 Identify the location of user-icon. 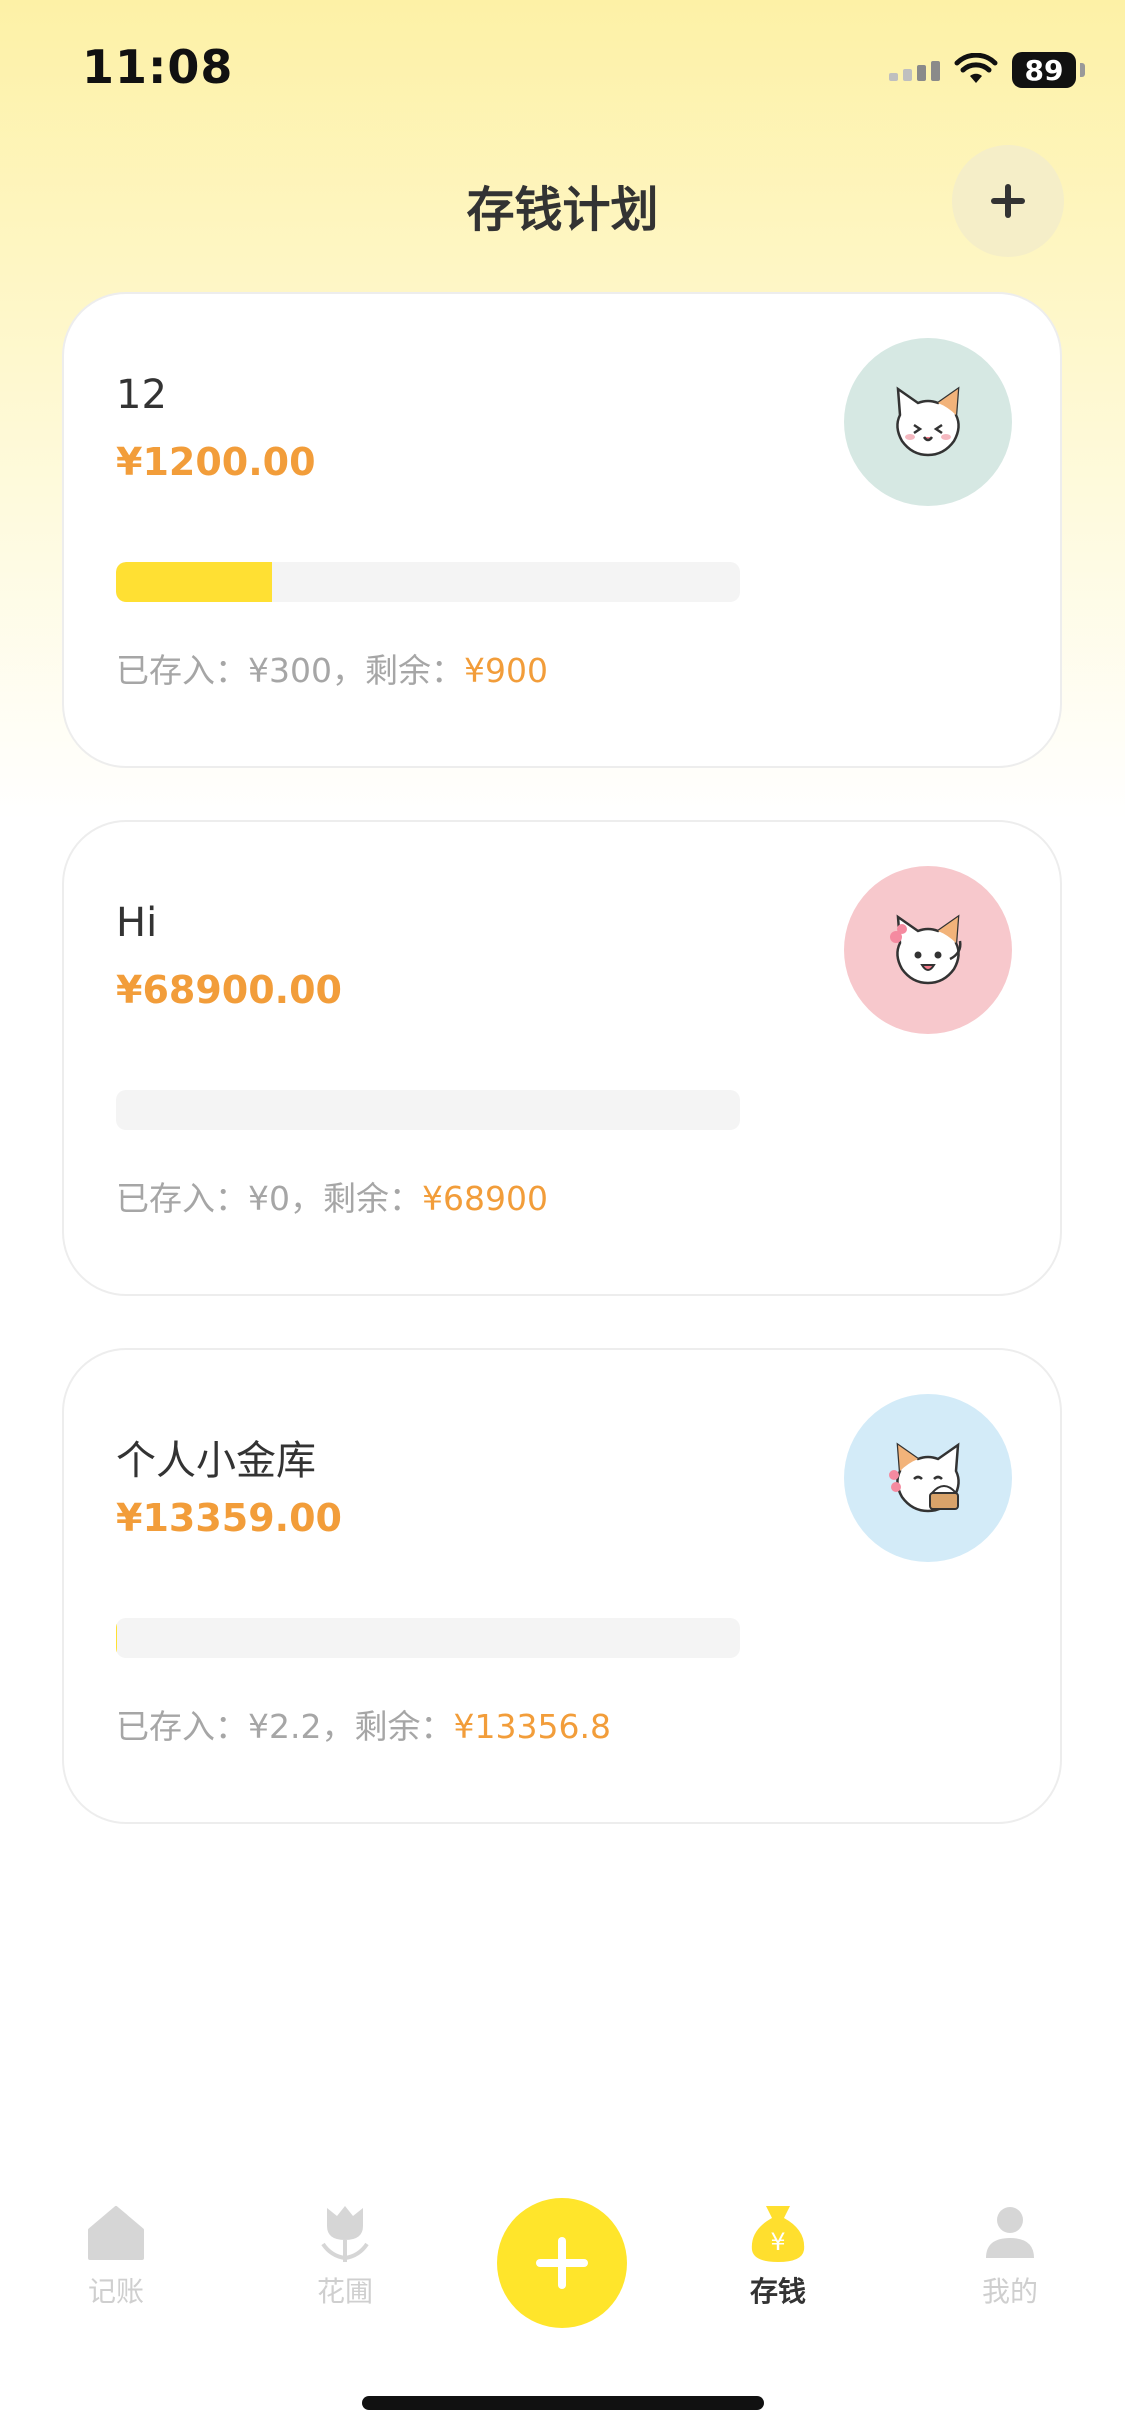
(1010, 2232).